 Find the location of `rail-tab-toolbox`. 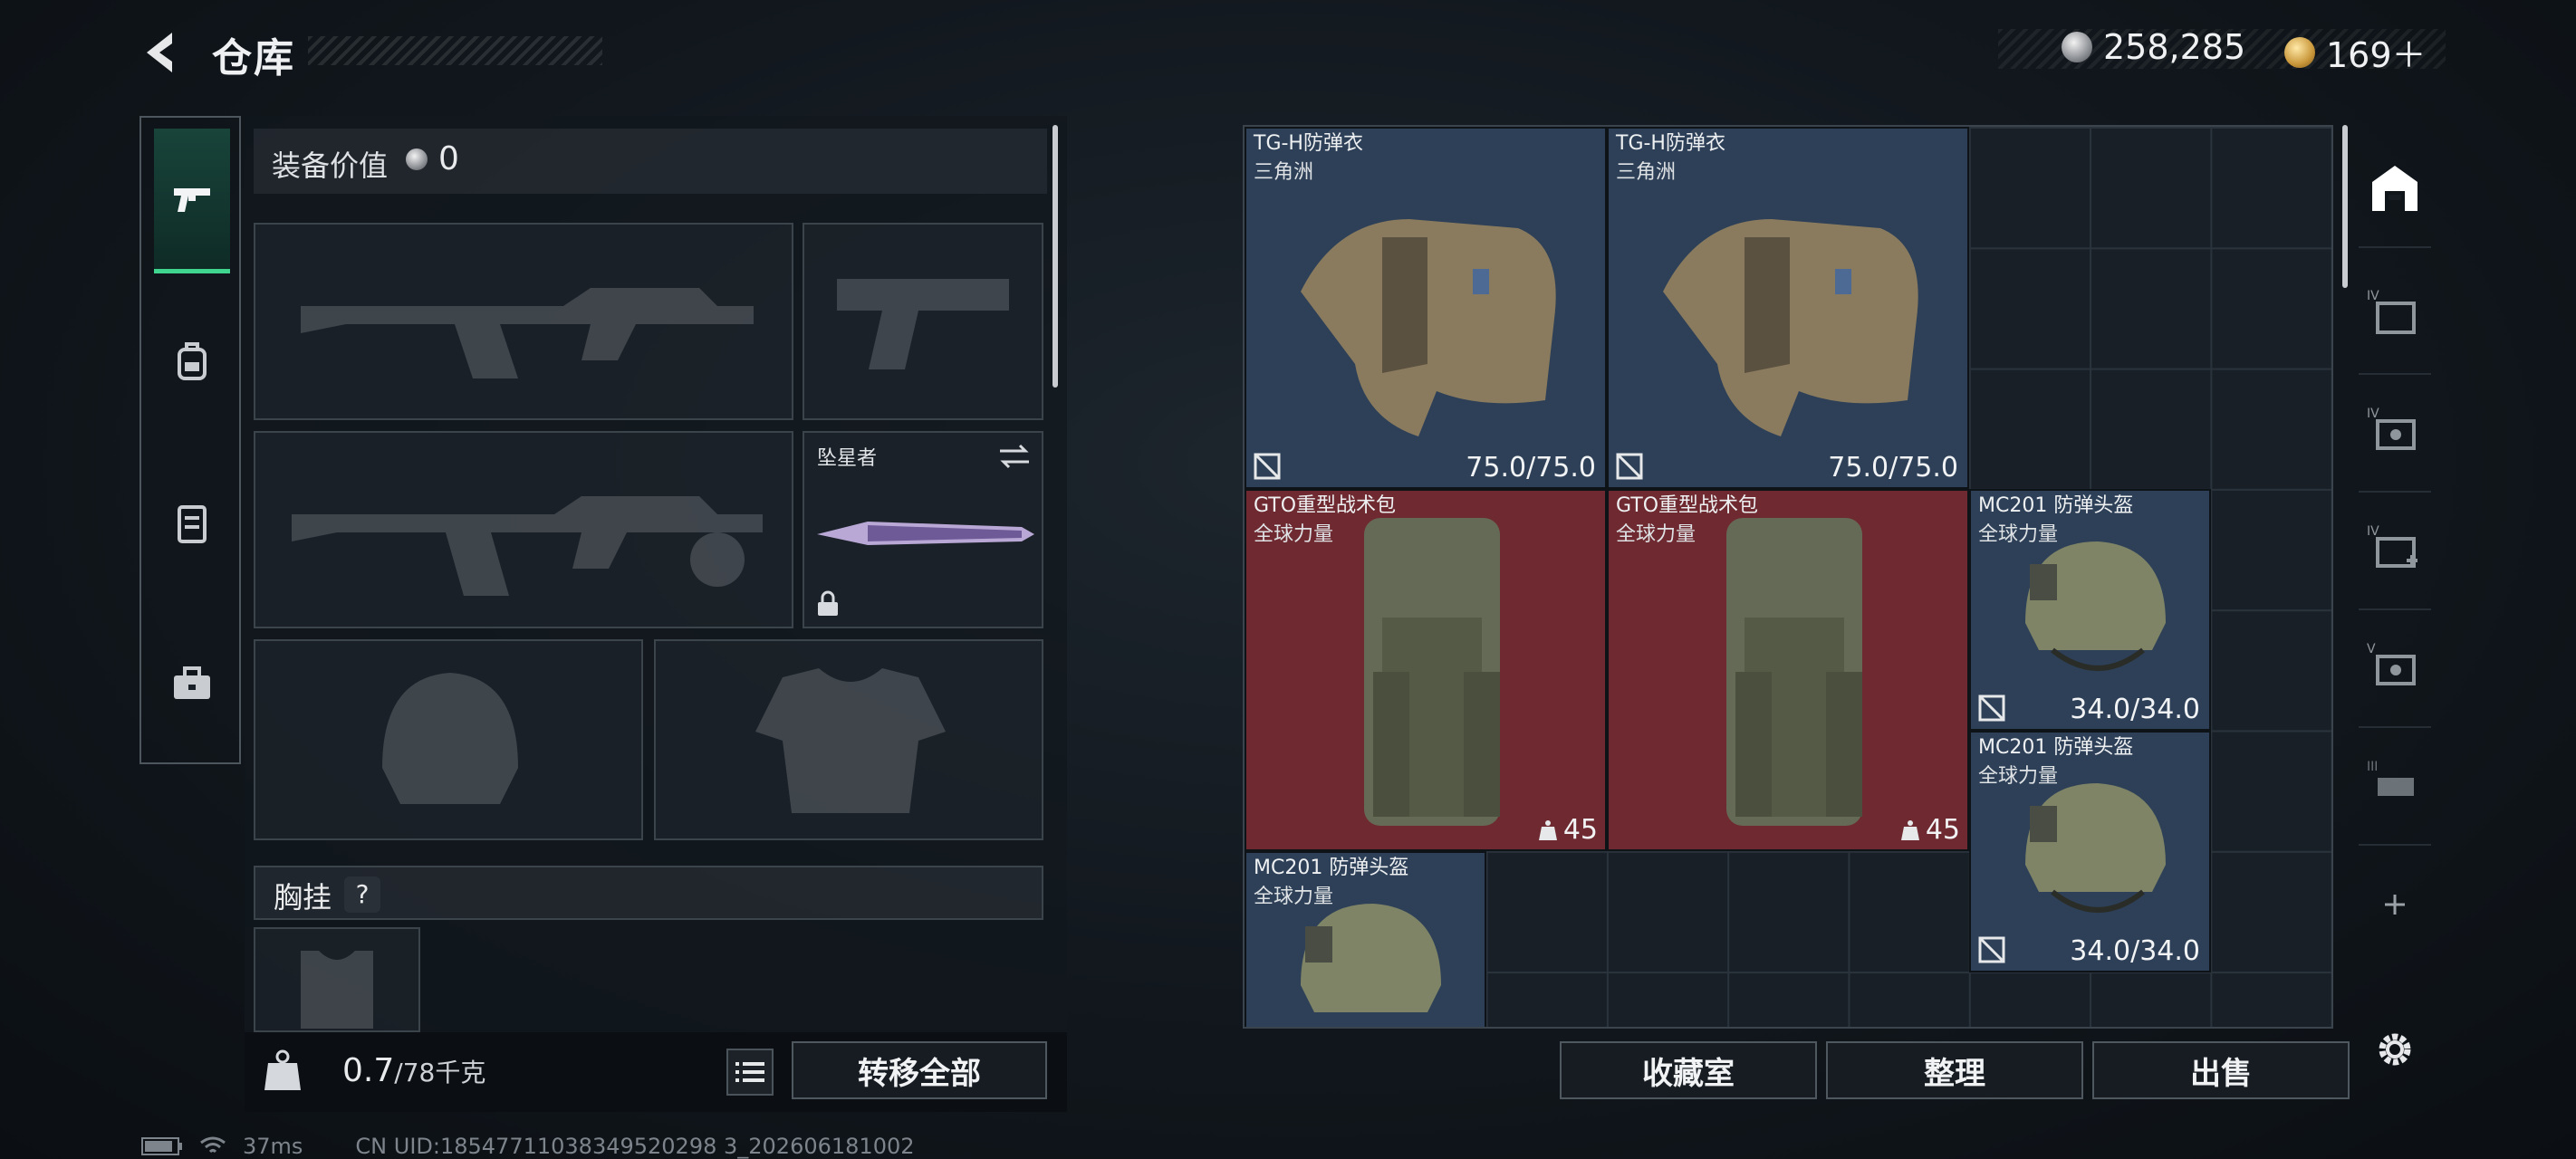

rail-tab-toolbox is located at coordinates (192, 684).